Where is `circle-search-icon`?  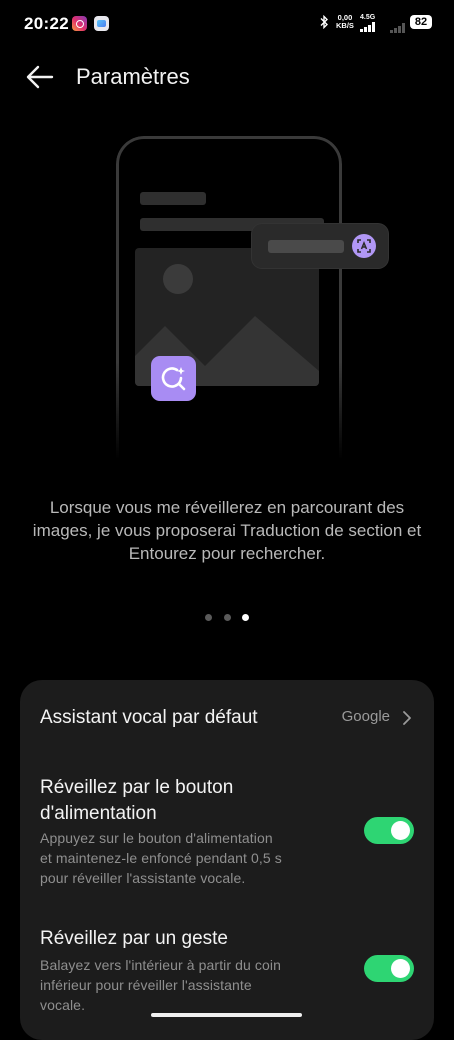
circle-search-icon is located at coordinates (173, 378).